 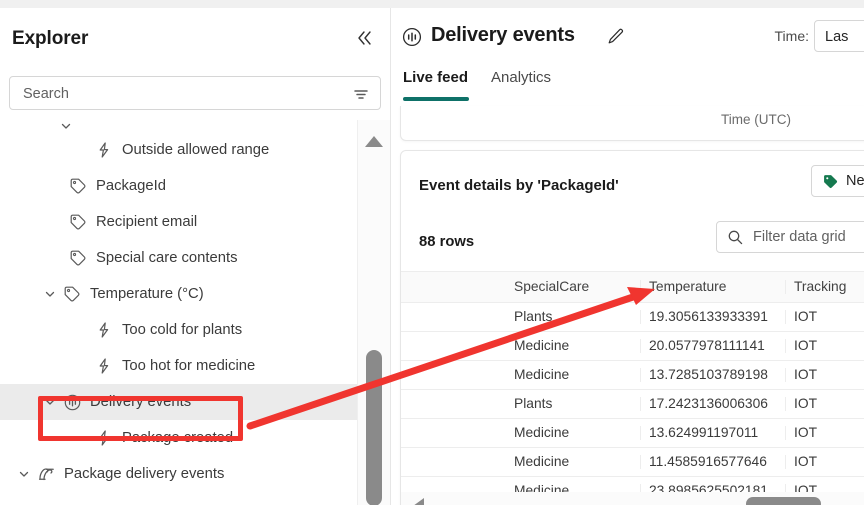 What do you see at coordinates (713, 375) in the screenshot?
I see `cell-temperature: 13.7285103789198` at bounding box center [713, 375].